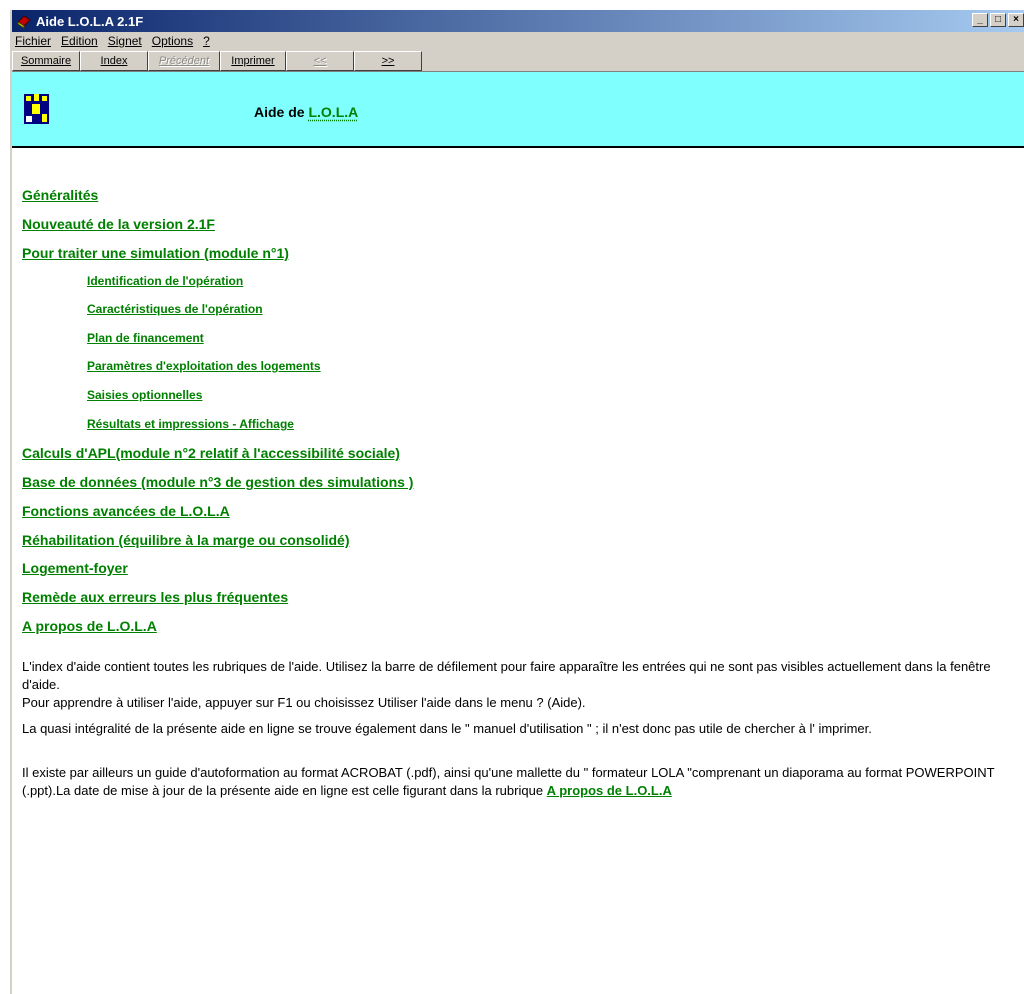 This screenshot has width=1024, height=994. I want to click on browse-forward-button: >>, so click(388, 60).